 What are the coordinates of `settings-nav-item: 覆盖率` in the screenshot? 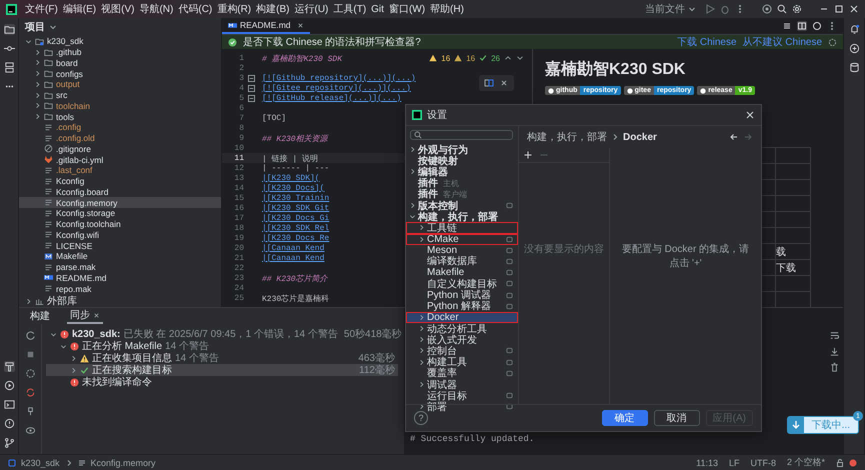 It's located at (462, 373).